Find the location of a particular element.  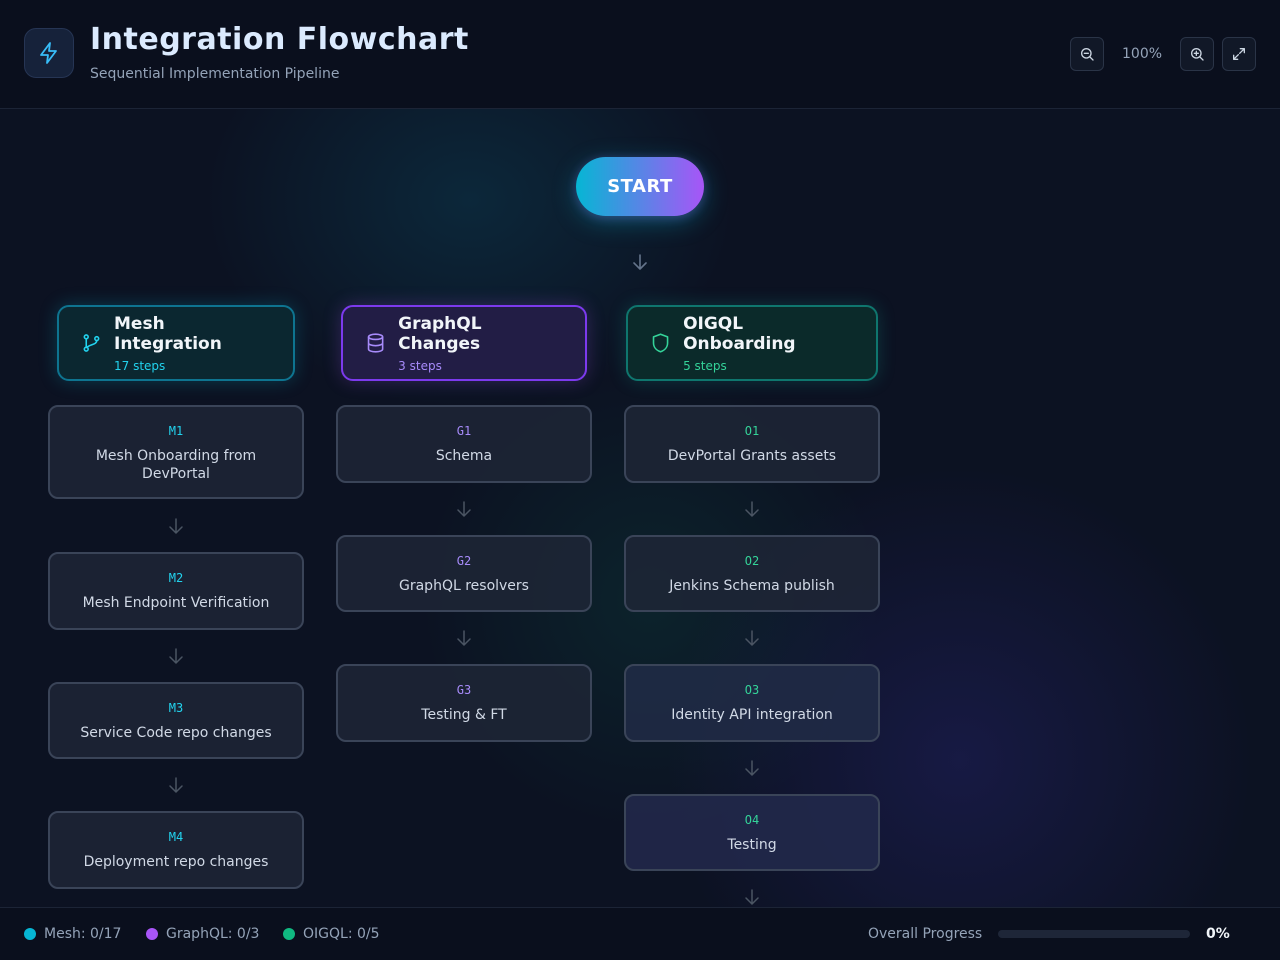

step-label: Jenkins Schema publish is located at coordinates (752, 586).